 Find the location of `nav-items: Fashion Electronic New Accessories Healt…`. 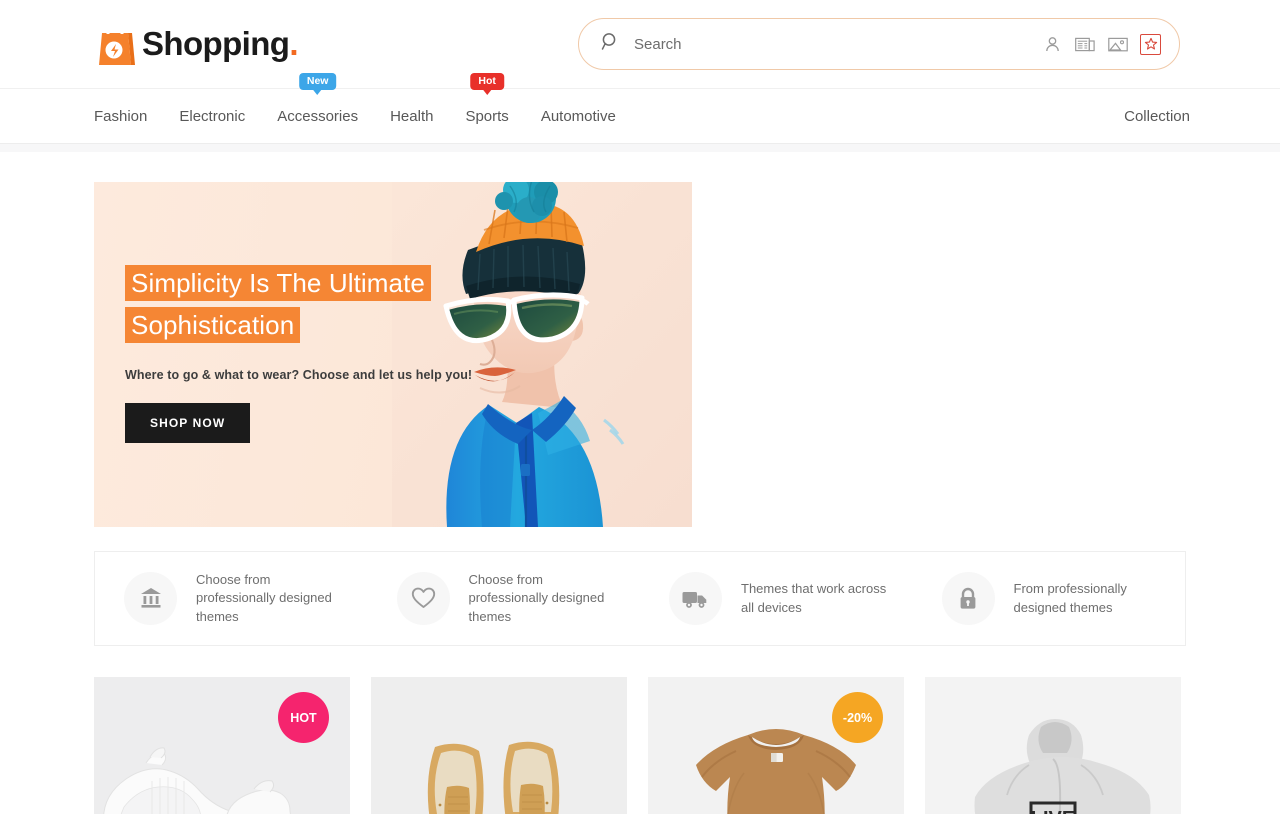

nav-items: Fashion Electronic New Accessories Healt… is located at coordinates (355, 98).